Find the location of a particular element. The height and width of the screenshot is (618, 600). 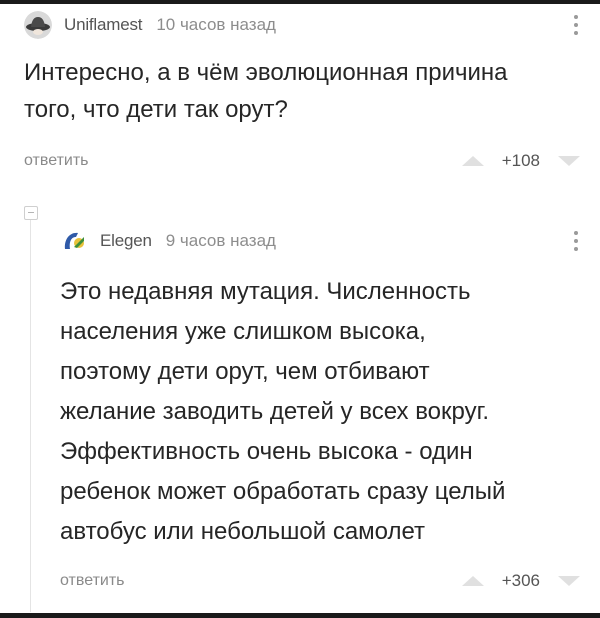

rating-controls: +108 is located at coordinates (520, 161).